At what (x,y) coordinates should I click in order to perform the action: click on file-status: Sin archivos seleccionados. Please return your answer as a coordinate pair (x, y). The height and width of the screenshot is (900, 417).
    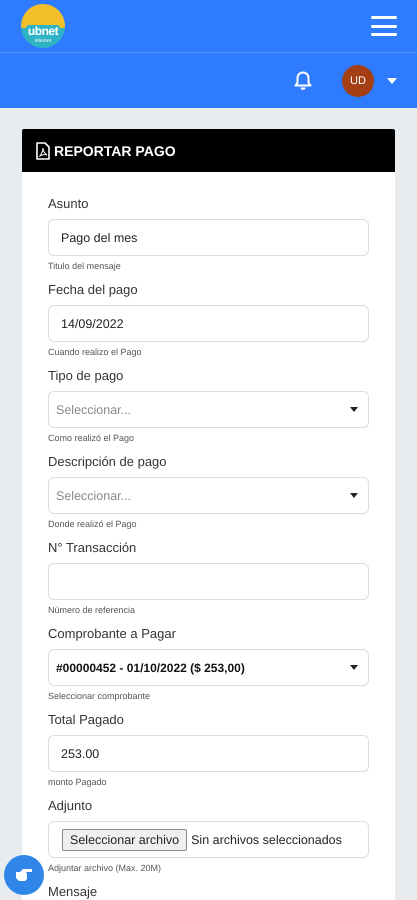
    Looking at the image, I should click on (266, 839).